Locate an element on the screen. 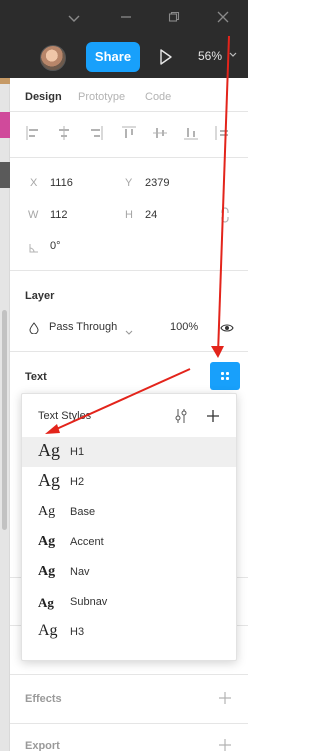  style-label: Base is located at coordinates (83, 512).